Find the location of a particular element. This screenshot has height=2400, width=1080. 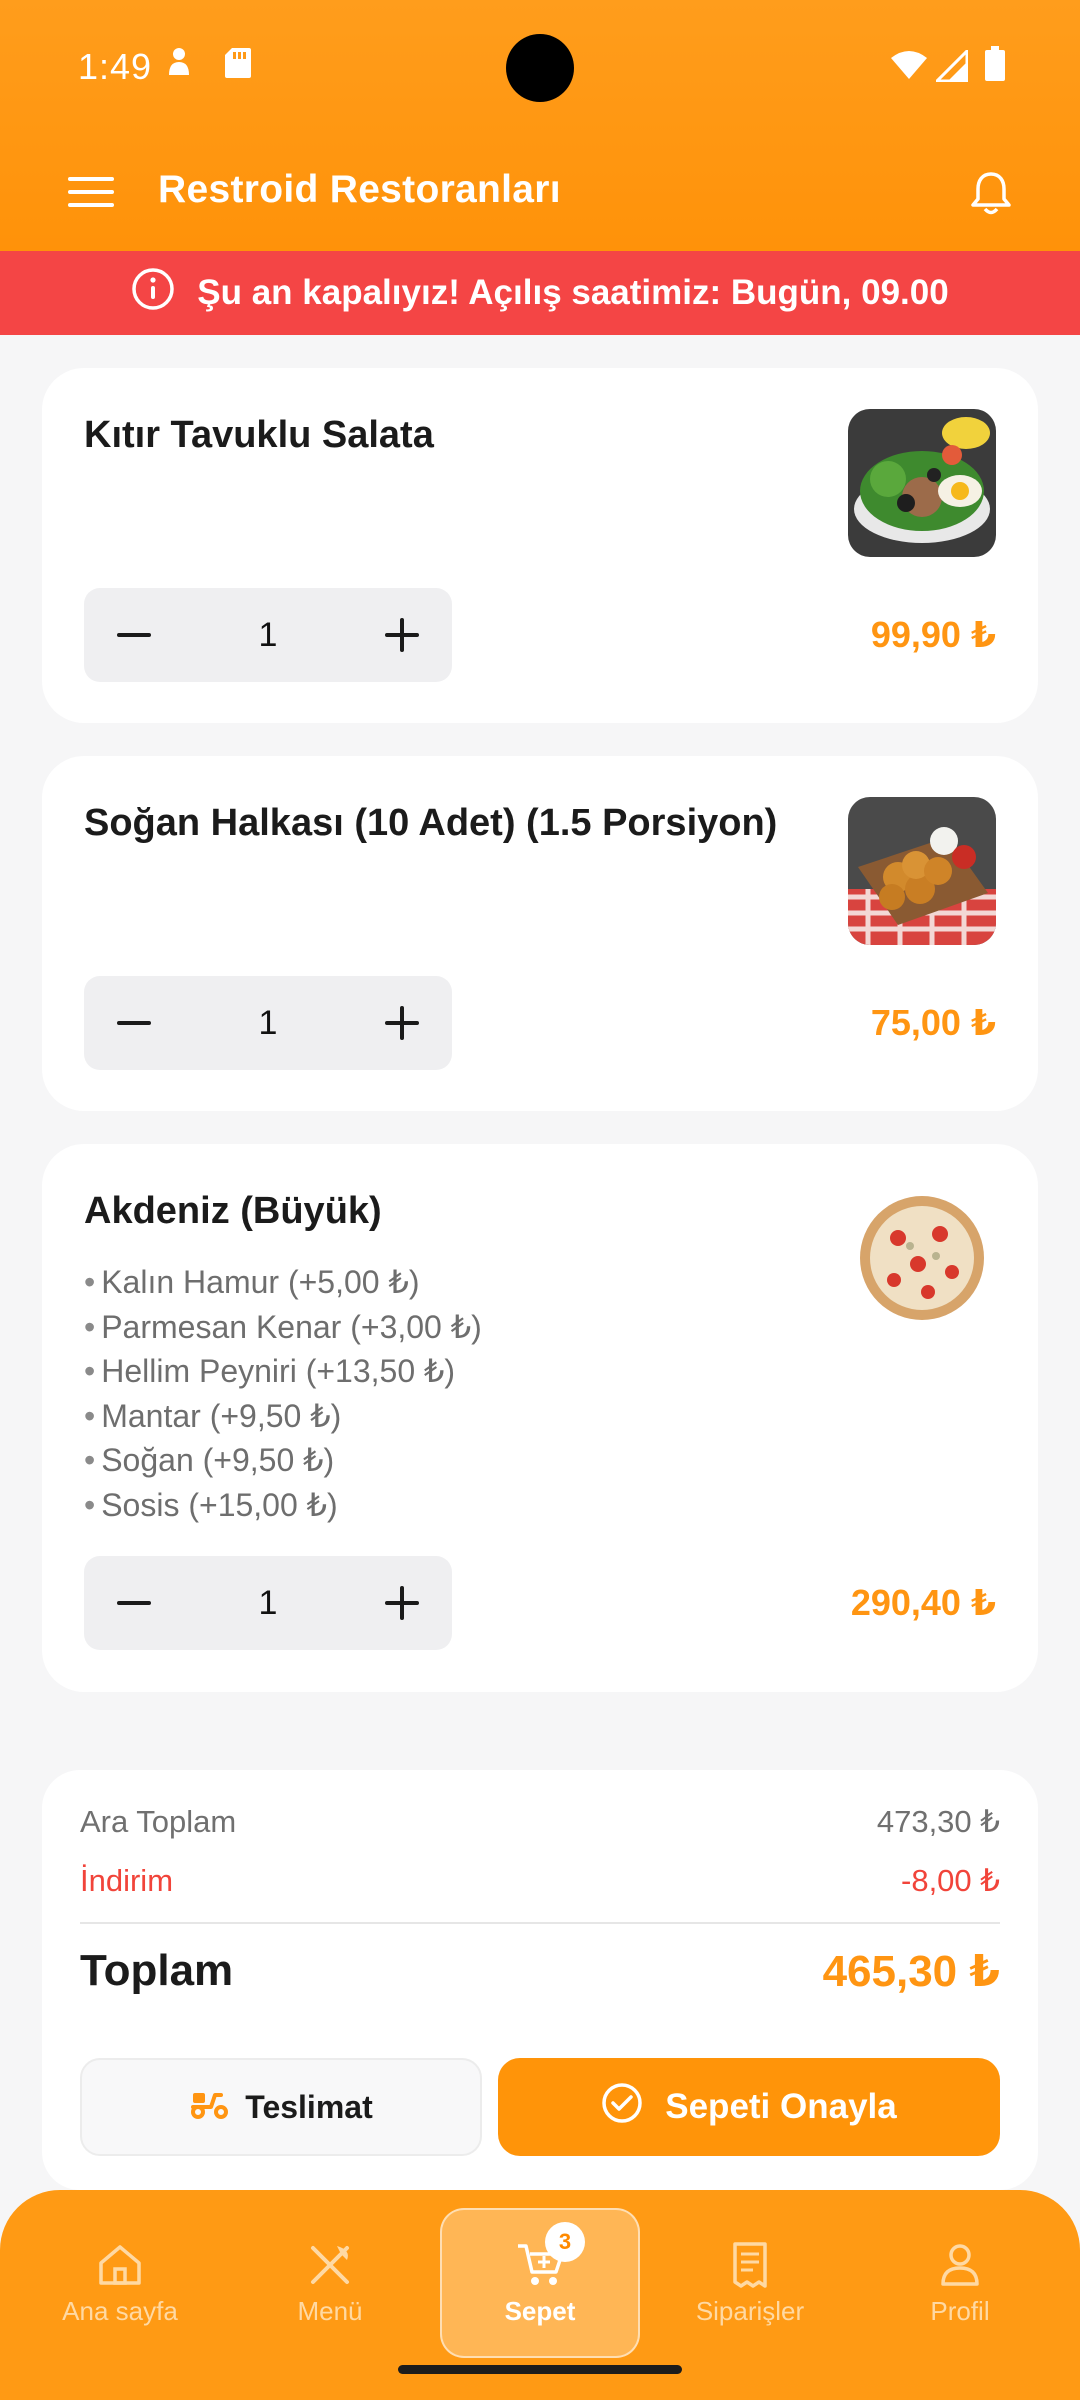

receipt-icon is located at coordinates (750, 2265).